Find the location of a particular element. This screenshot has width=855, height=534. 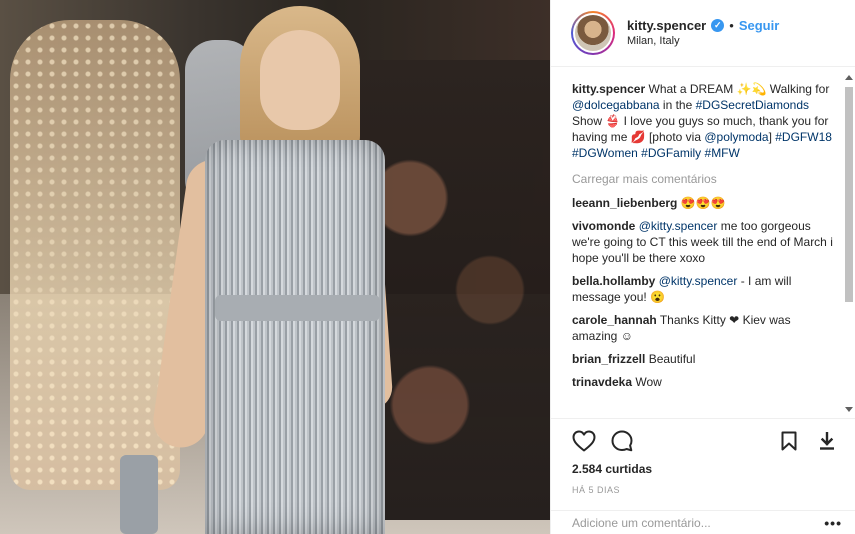

avatar is located at coordinates (593, 33).